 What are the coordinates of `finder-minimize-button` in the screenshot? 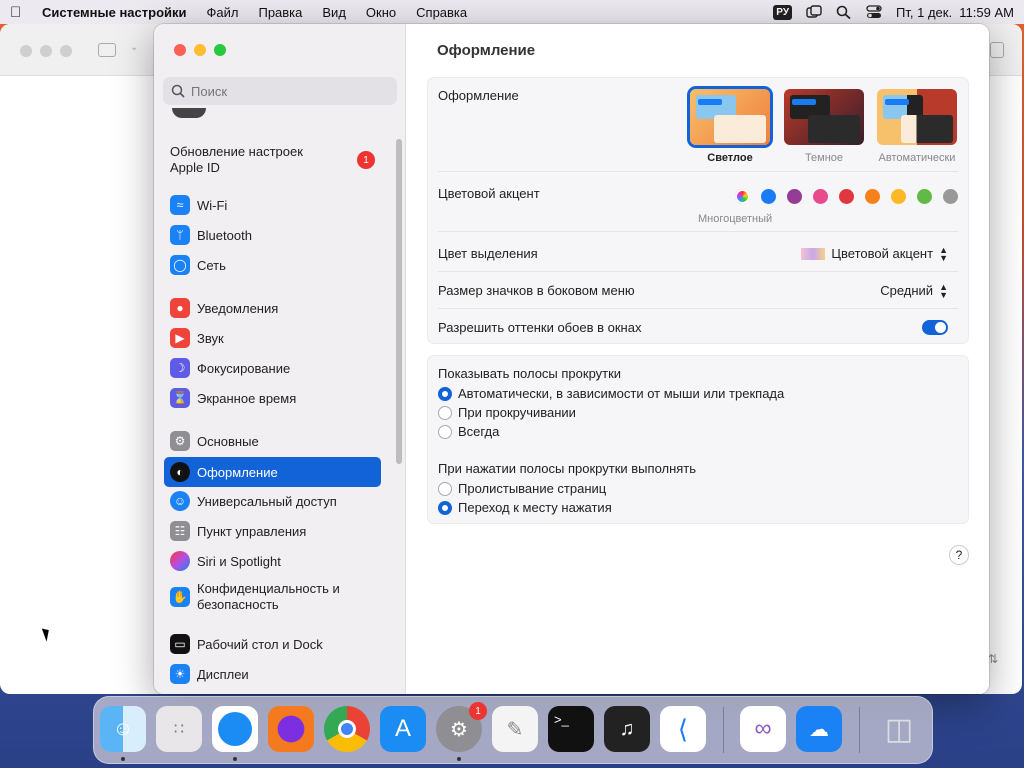 It's located at (46, 51).